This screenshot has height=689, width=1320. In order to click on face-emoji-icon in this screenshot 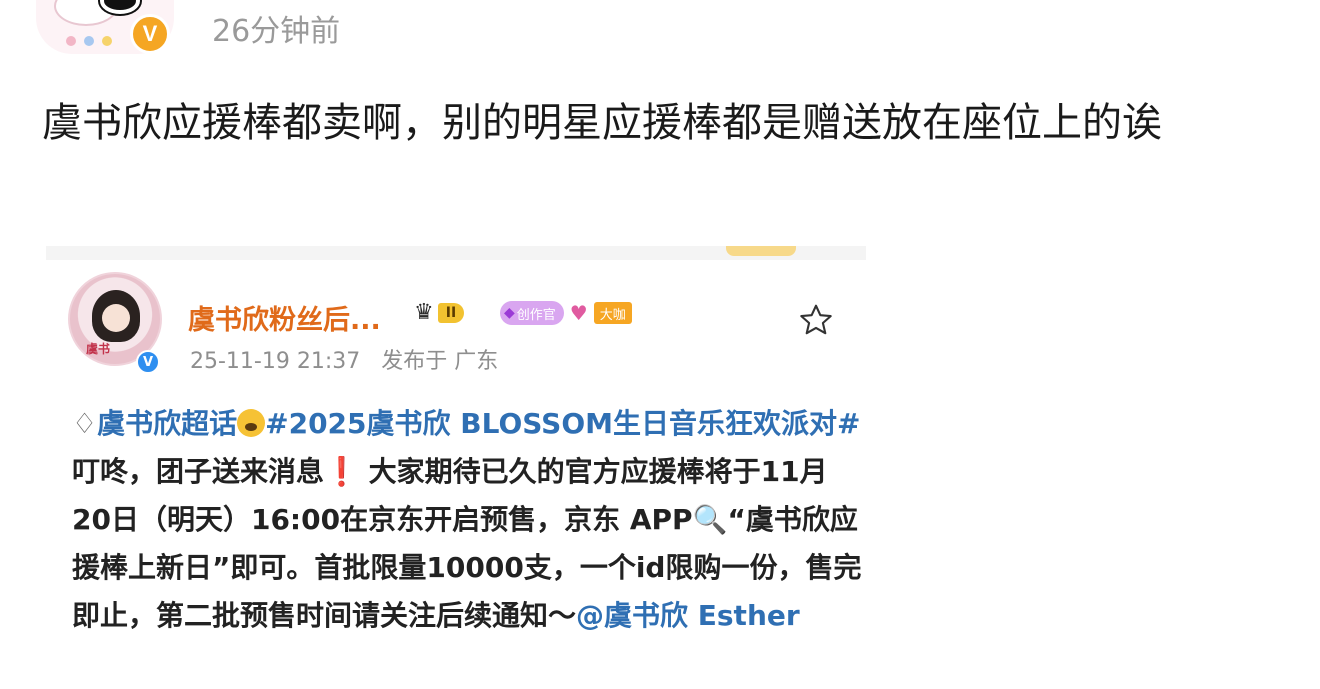, I will do `click(251, 423)`.